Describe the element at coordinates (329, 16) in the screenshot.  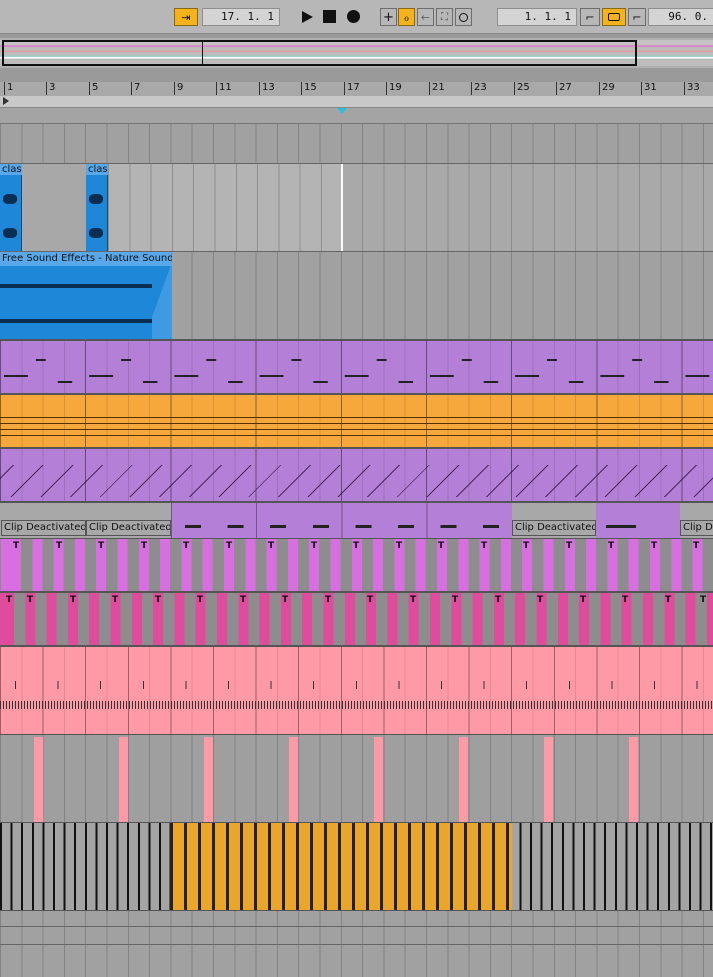
I see `stop-button` at that location.